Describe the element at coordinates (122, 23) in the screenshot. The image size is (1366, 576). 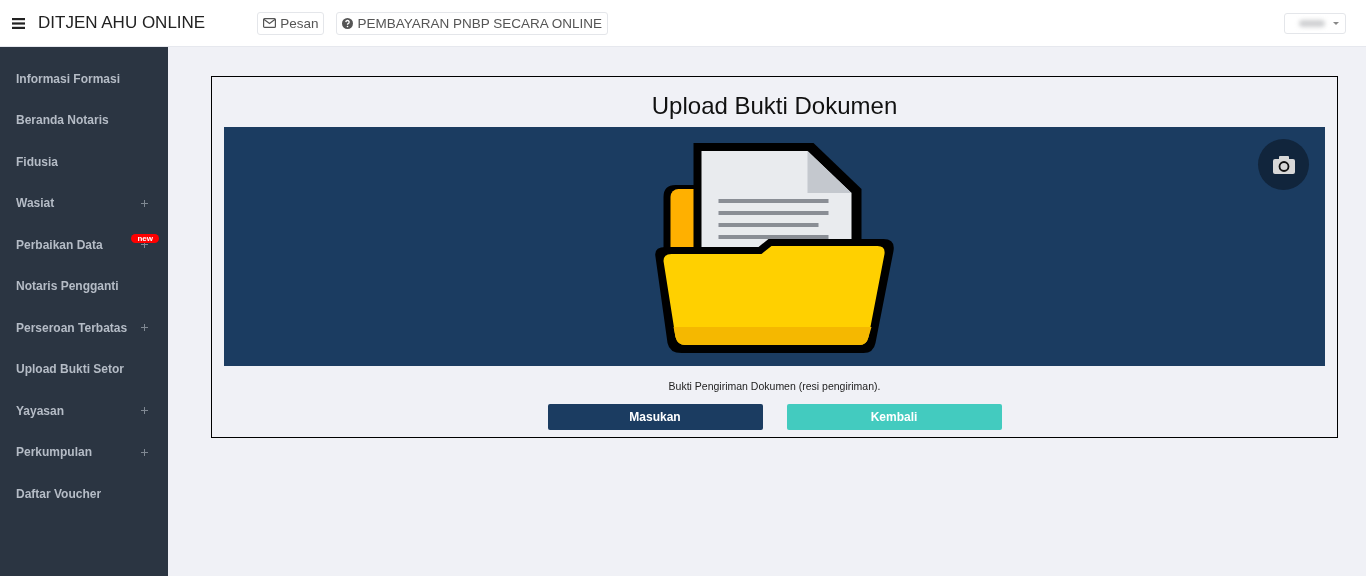
I see `app-title: DITJEN AHU ONLINE` at that location.